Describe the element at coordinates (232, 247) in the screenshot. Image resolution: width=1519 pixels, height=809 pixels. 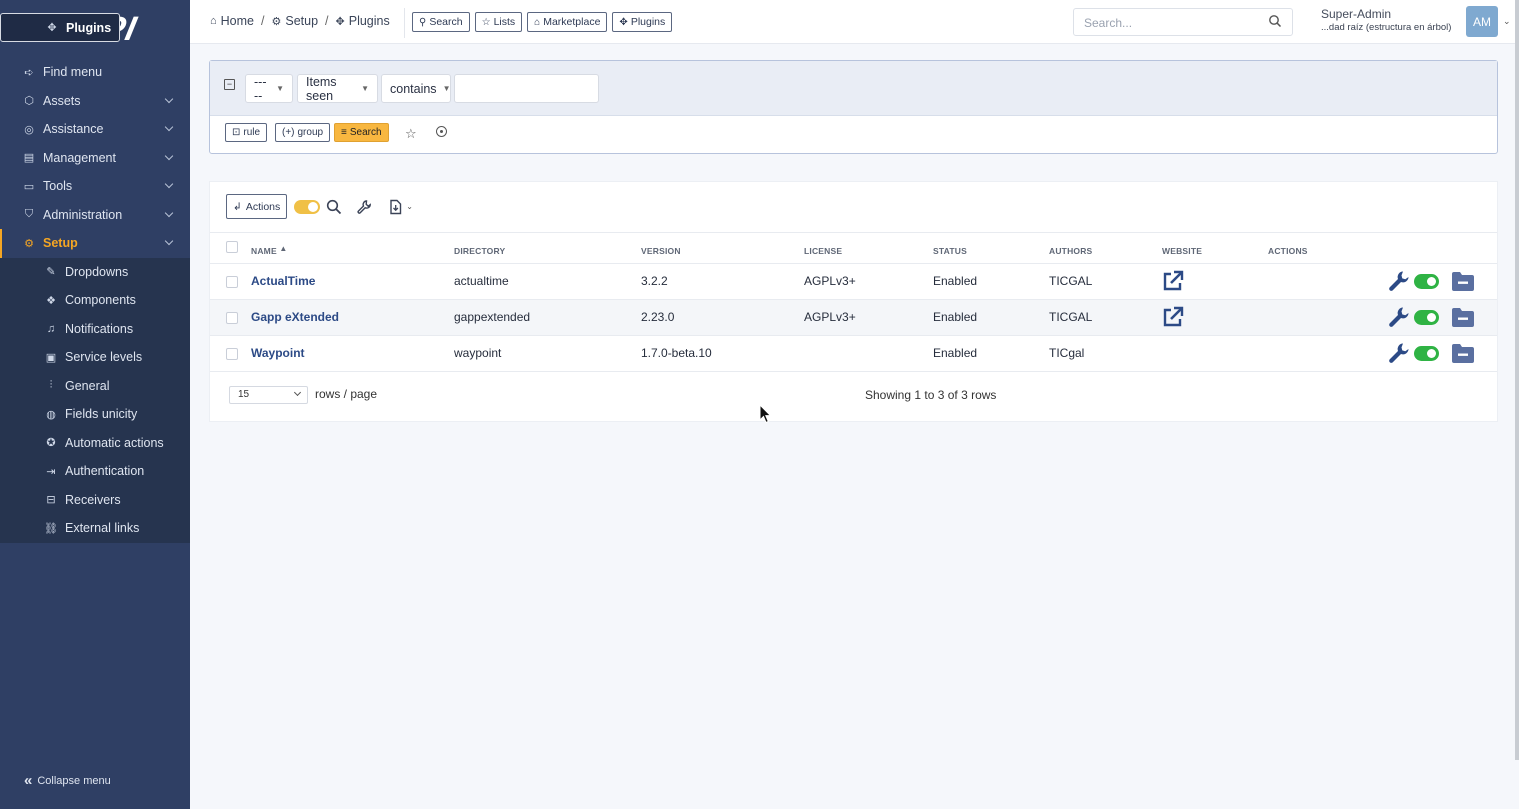
I see `select-all-checkbox` at that location.